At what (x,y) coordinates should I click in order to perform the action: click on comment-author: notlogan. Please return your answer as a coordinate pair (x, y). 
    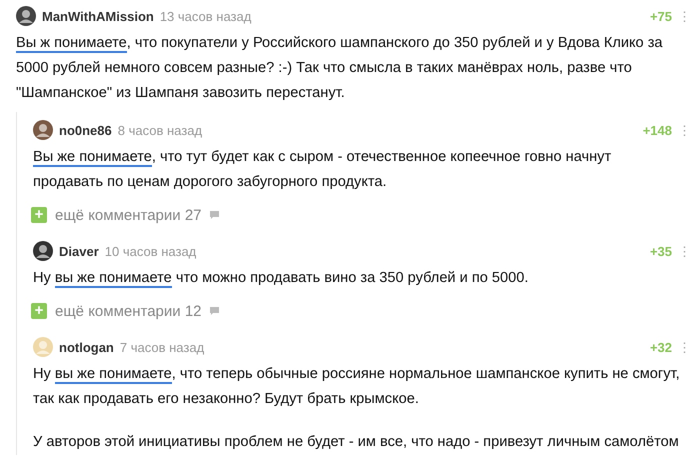
    Looking at the image, I should click on (86, 347).